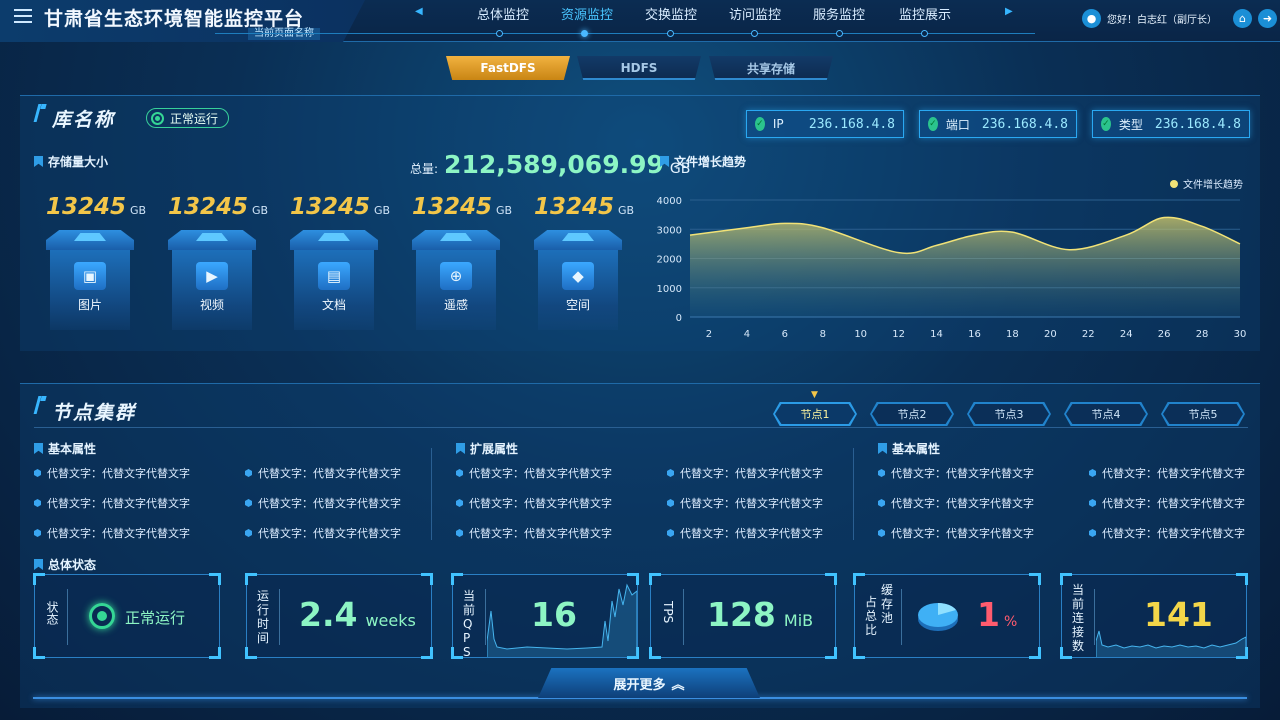 This screenshot has height=720, width=1280. What do you see at coordinates (424, 169) in the screenshot?
I see `total-label: 总量:` at bounding box center [424, 169].